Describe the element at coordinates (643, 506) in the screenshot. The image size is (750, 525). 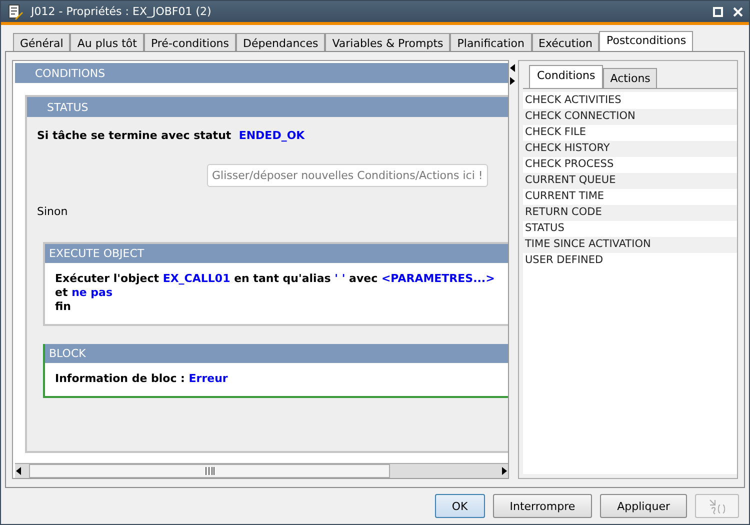
I see `dialog-button: Appliquer` at that location.